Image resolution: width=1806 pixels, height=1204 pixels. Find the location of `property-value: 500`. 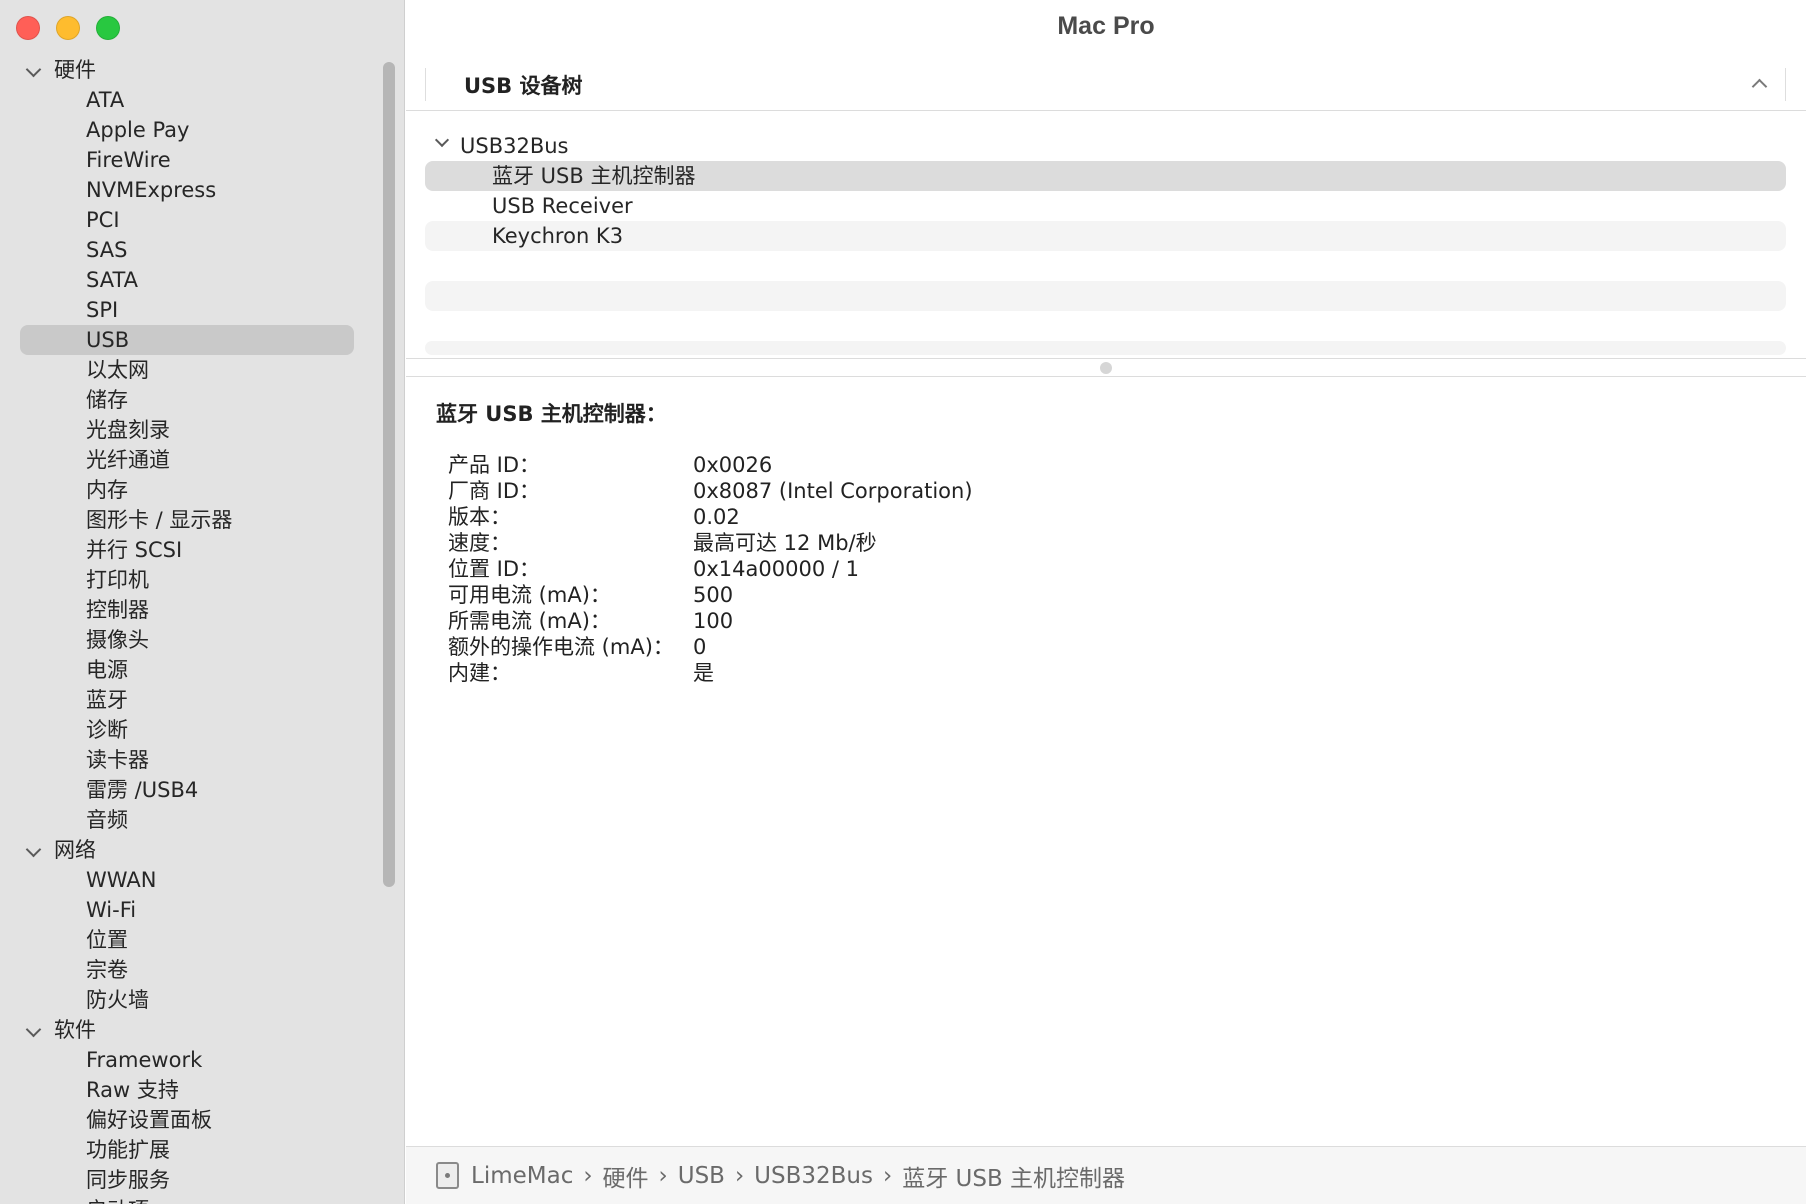

property-value: 500 is located at coordinates (713, 595).